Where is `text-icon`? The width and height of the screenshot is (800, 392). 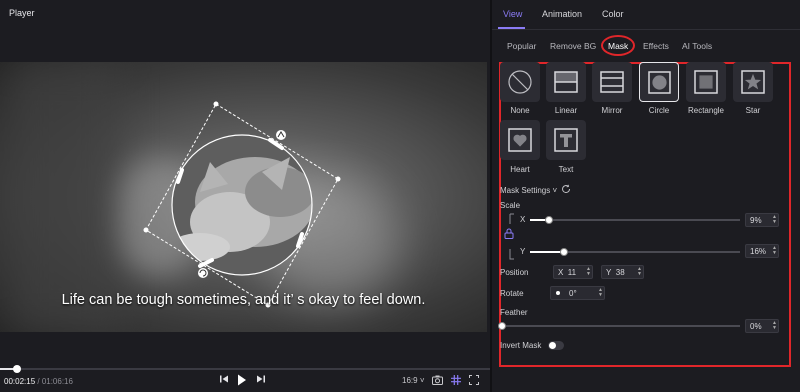 text-icon is located at coordinates (566, 140).